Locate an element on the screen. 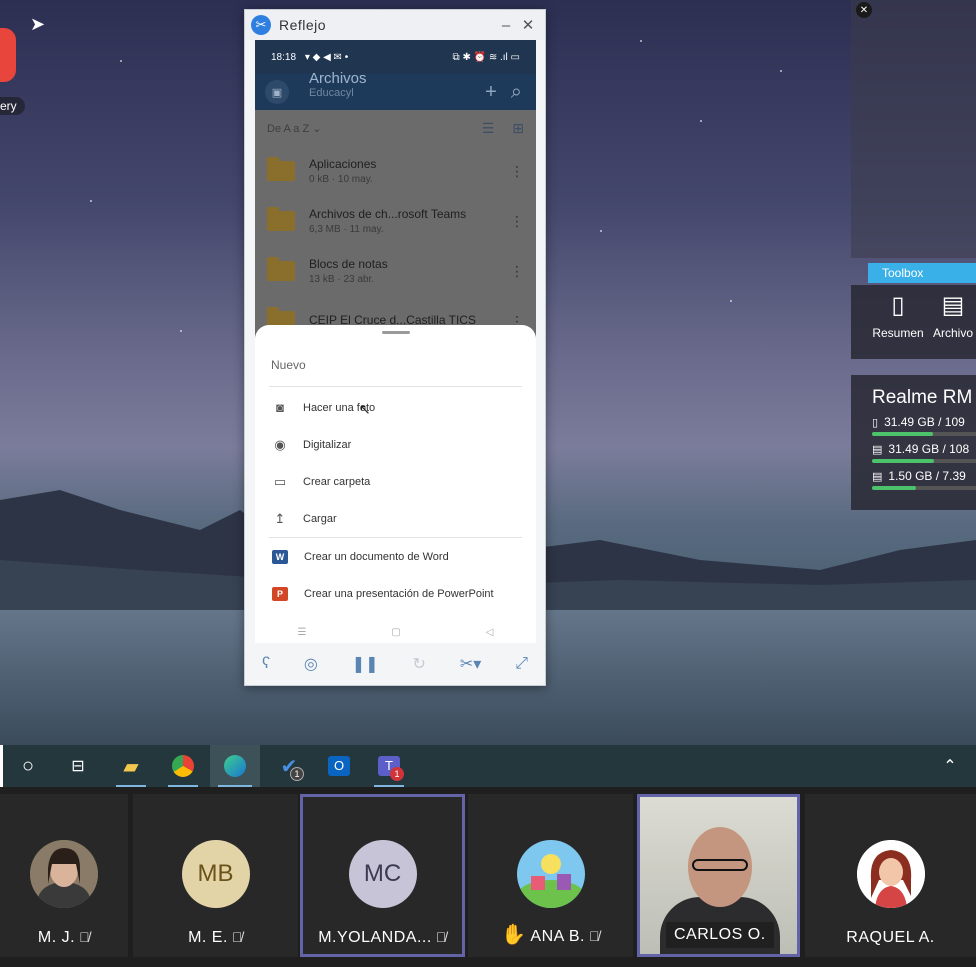 This screenshot has width=976, height=967. chevron-up-icon: ⌃ is located at coordinates (950, 766).